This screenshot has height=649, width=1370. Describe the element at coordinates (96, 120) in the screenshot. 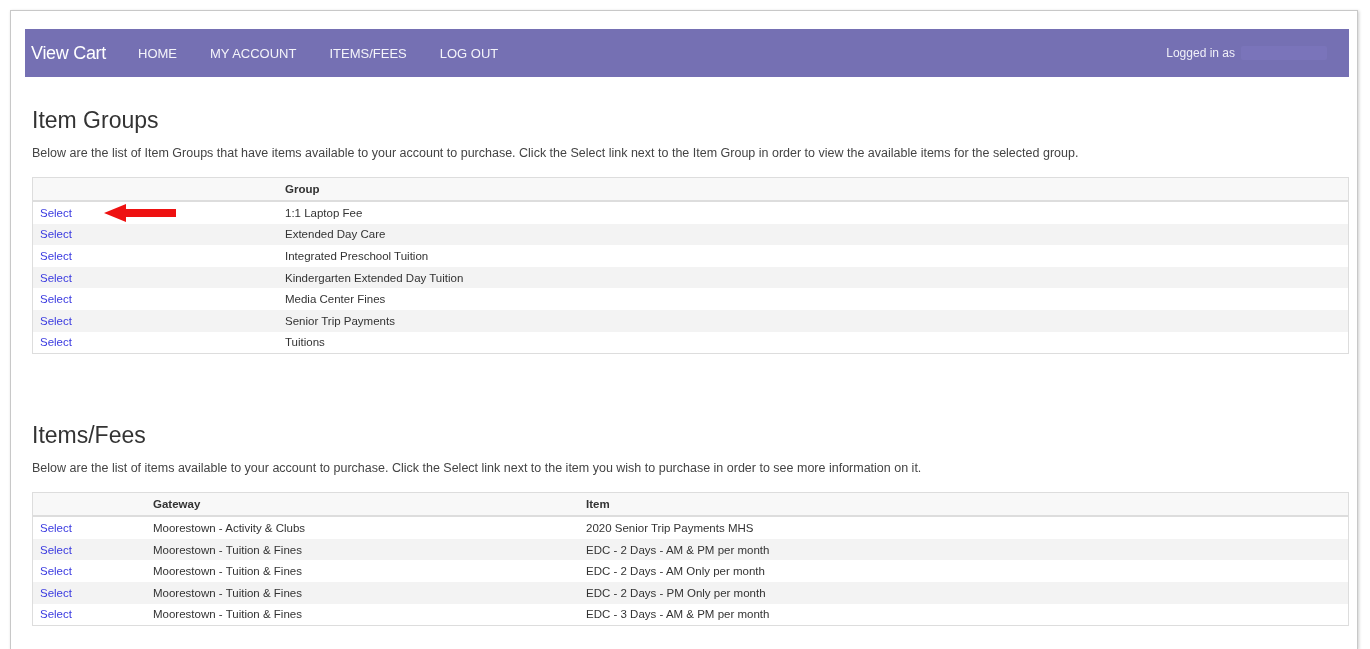

I see `section-title: Item Groups` at that location.